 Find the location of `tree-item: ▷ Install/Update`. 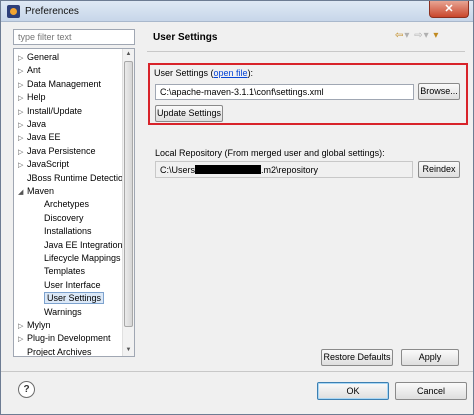

tree-item: ▷ Install/Update is located at coordinates (50, 111).